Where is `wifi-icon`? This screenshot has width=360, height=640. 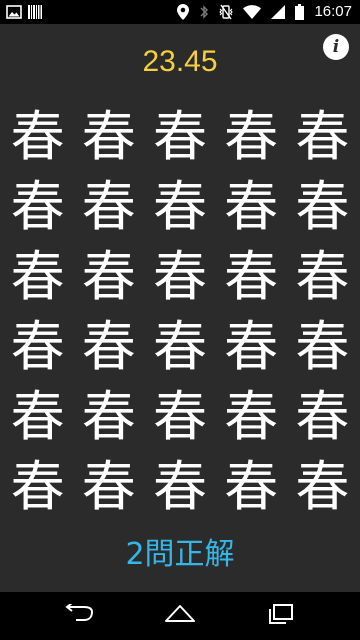
wifi-icon is located at coordinates (252, 12).